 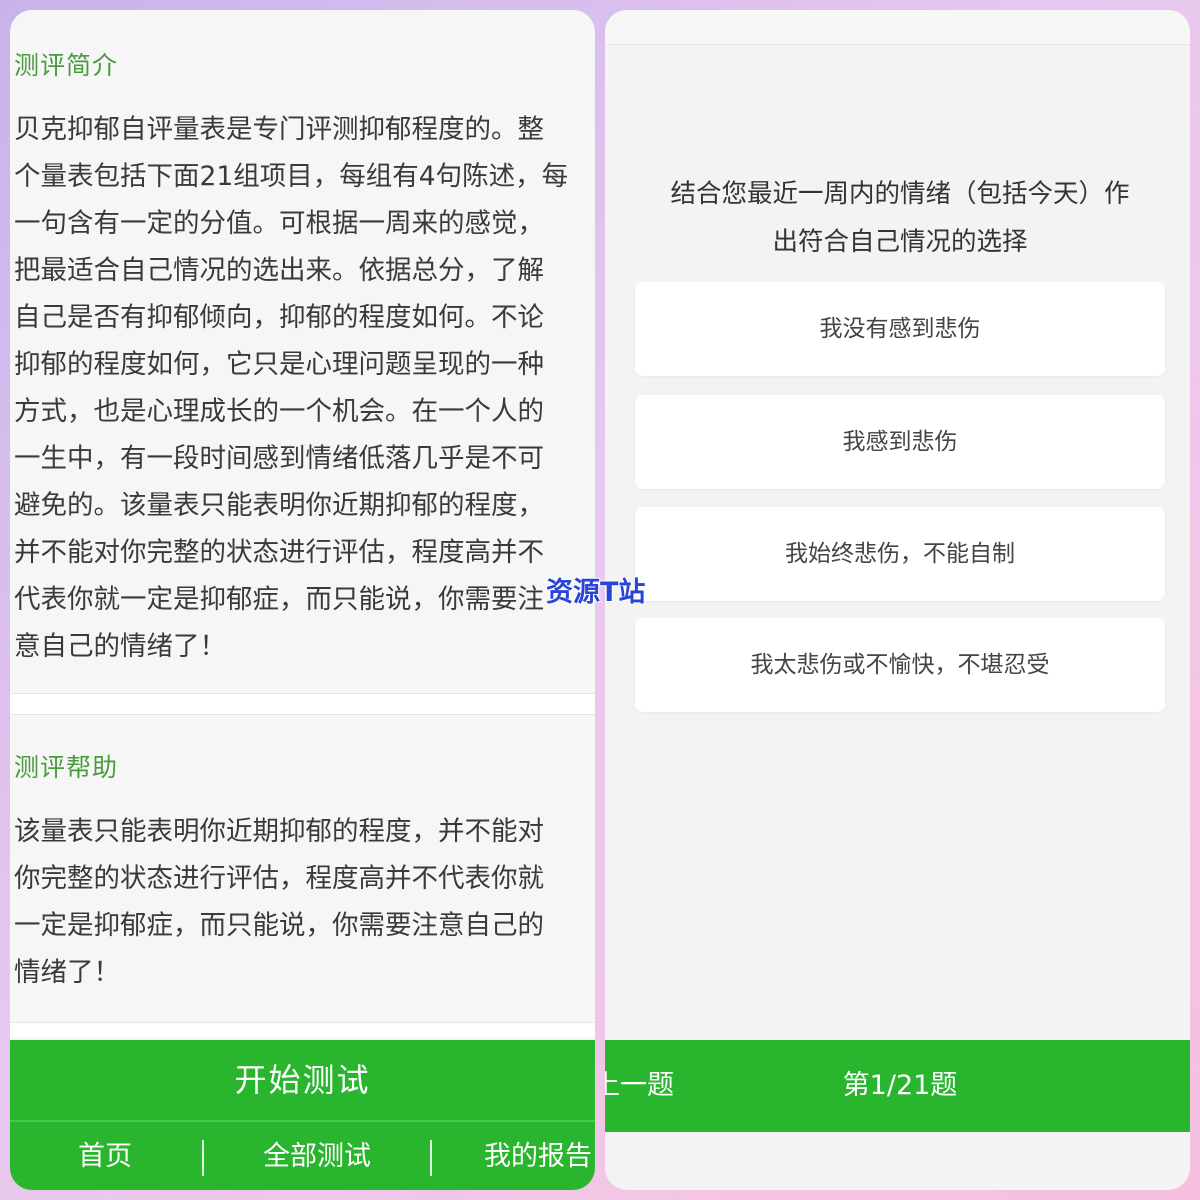 I want to click on section-divider-bottom, so click(x=302, y=1029).